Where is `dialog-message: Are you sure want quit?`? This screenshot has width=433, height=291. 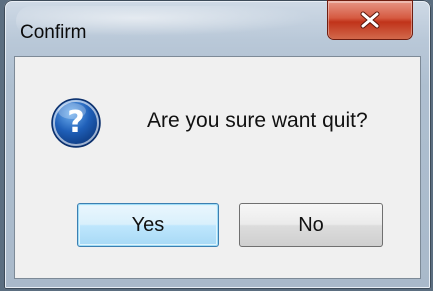
dialog-message: Are you sure want quit? is located at coordinates (257, 120).